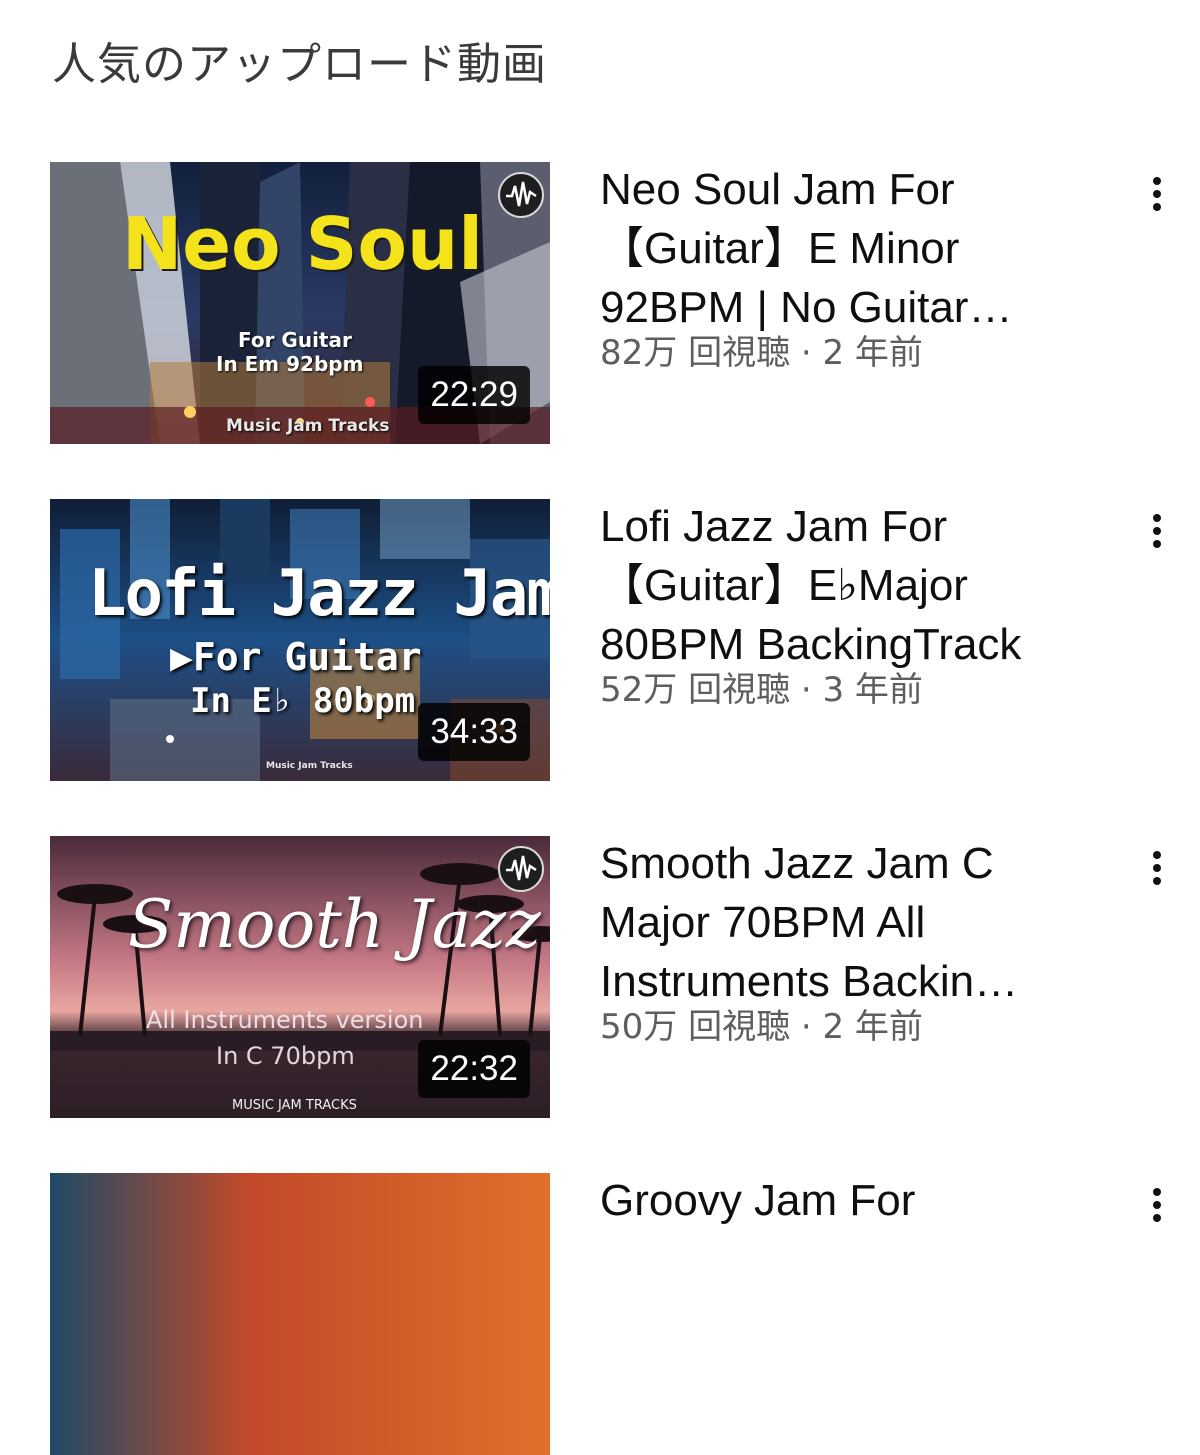  Describe the element at coordinates (474, 732) in the screenshot. I see `video-duration-badge: 34:33` at that location.